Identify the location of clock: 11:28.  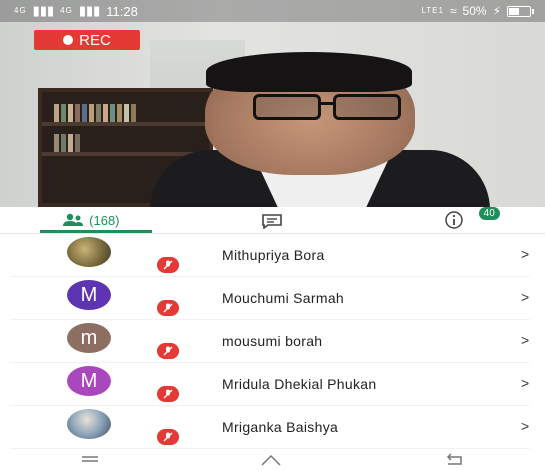
(122, 11).